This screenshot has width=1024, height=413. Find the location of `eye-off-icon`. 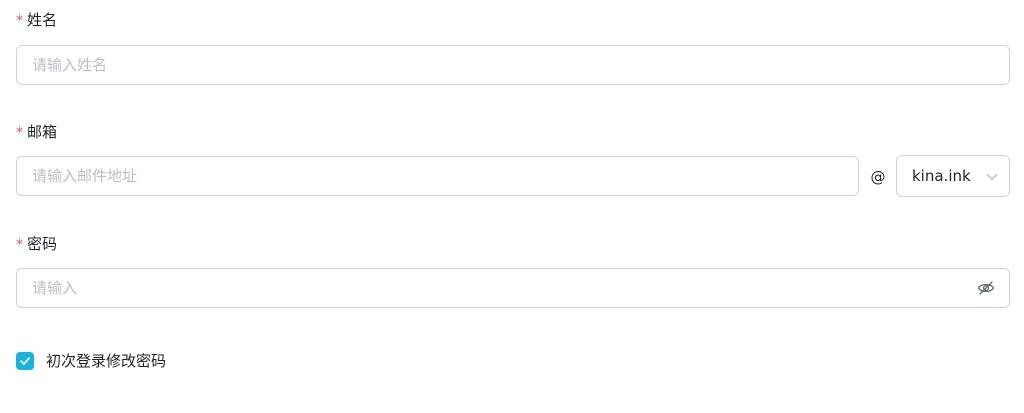

eye-off-icon is located at coordinates (986, 288).